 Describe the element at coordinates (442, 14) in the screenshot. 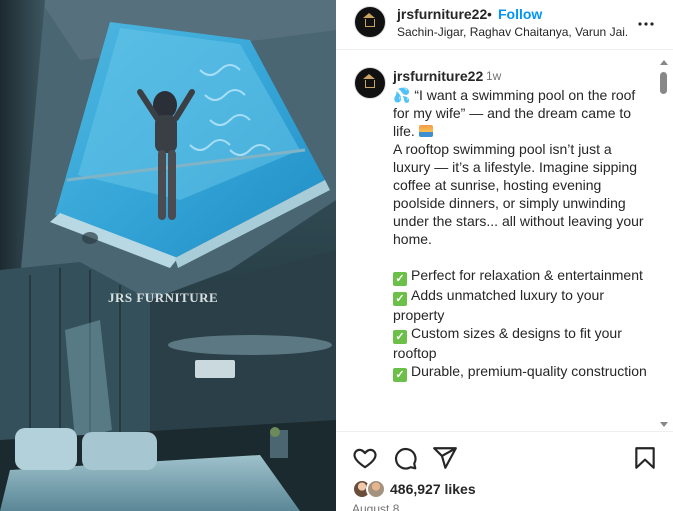

I see `header-username: jrsfurniture22` at that location.